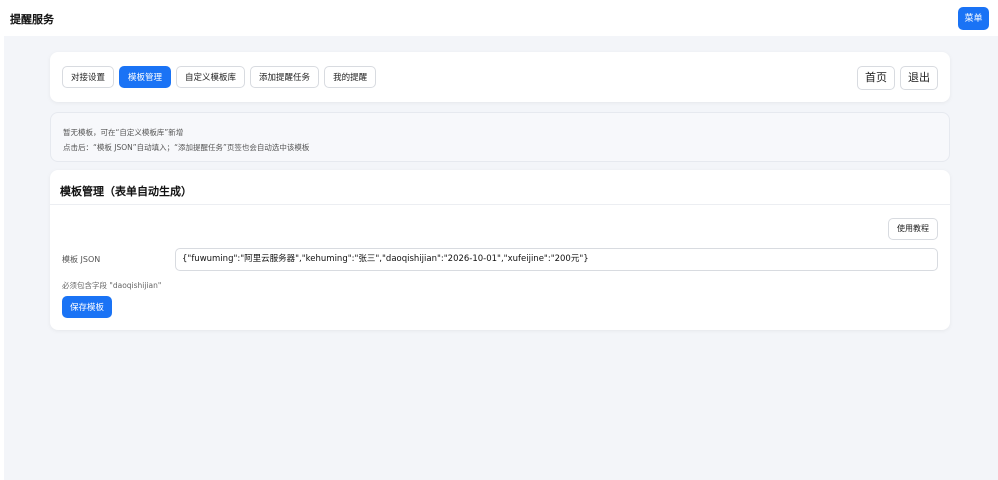 The image size is (998, 480). What do you see at coordinates (499, 18) in the screenshot?
I see `top-bar: 提醒服务 菜单` at bounding box center [499, 18].